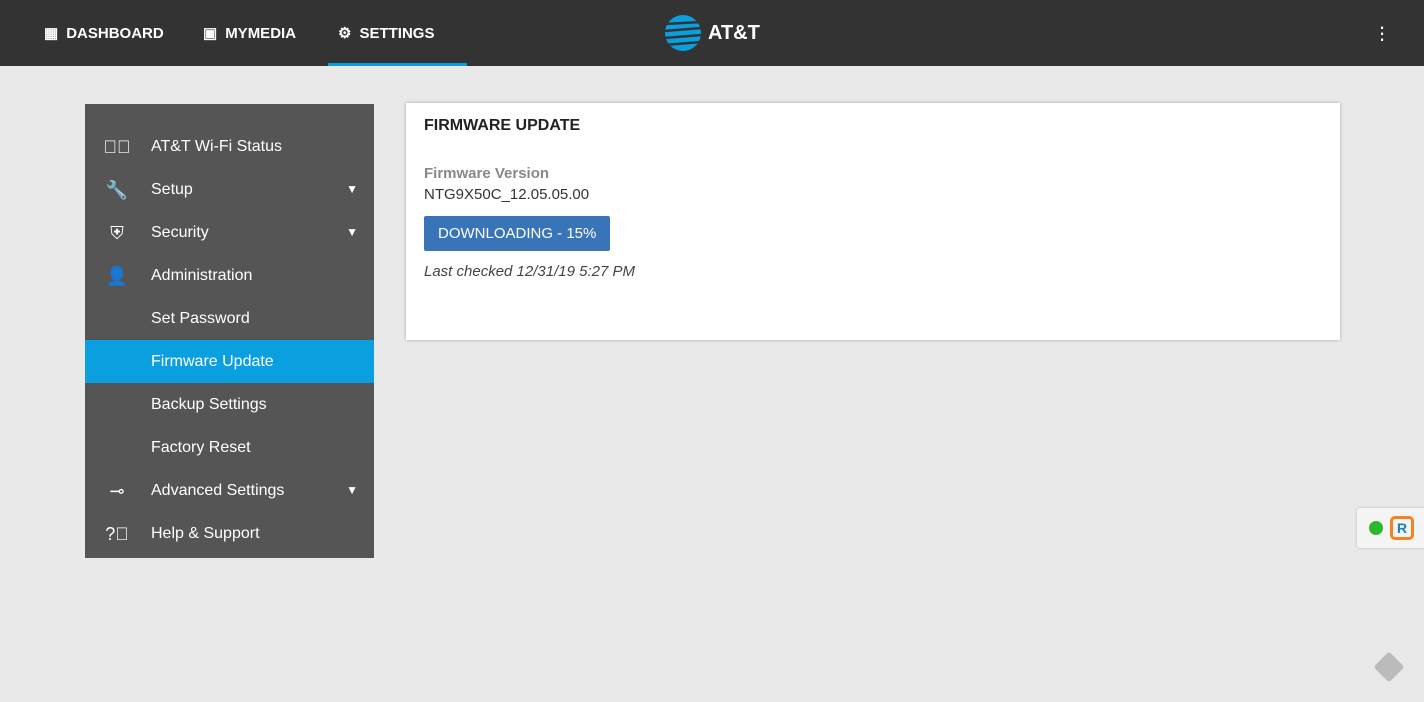  Describe the element at coordinates (117, 533) in the screenshot. I see `help-circle-icon: ?⃝` at that location.